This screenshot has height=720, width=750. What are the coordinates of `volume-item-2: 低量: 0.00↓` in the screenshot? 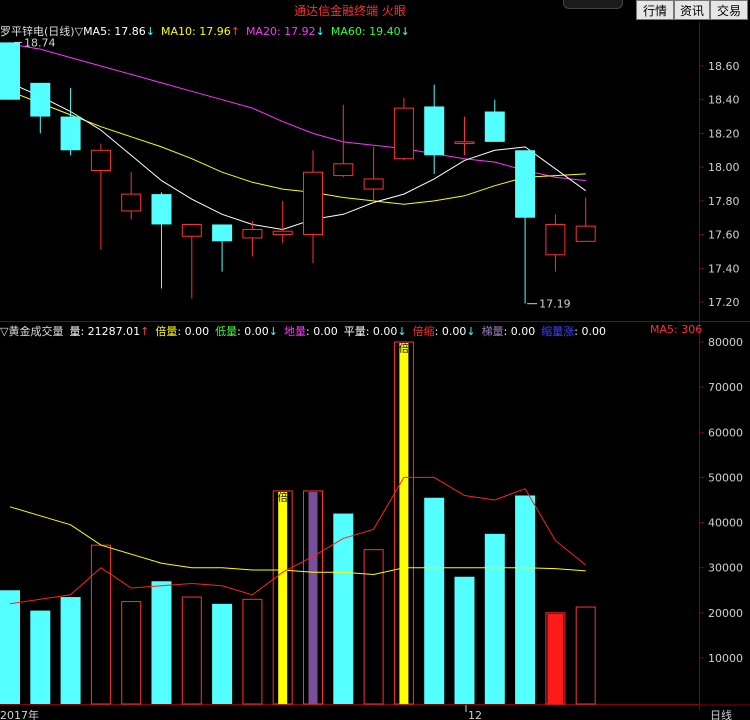 It's located at (247, 331).